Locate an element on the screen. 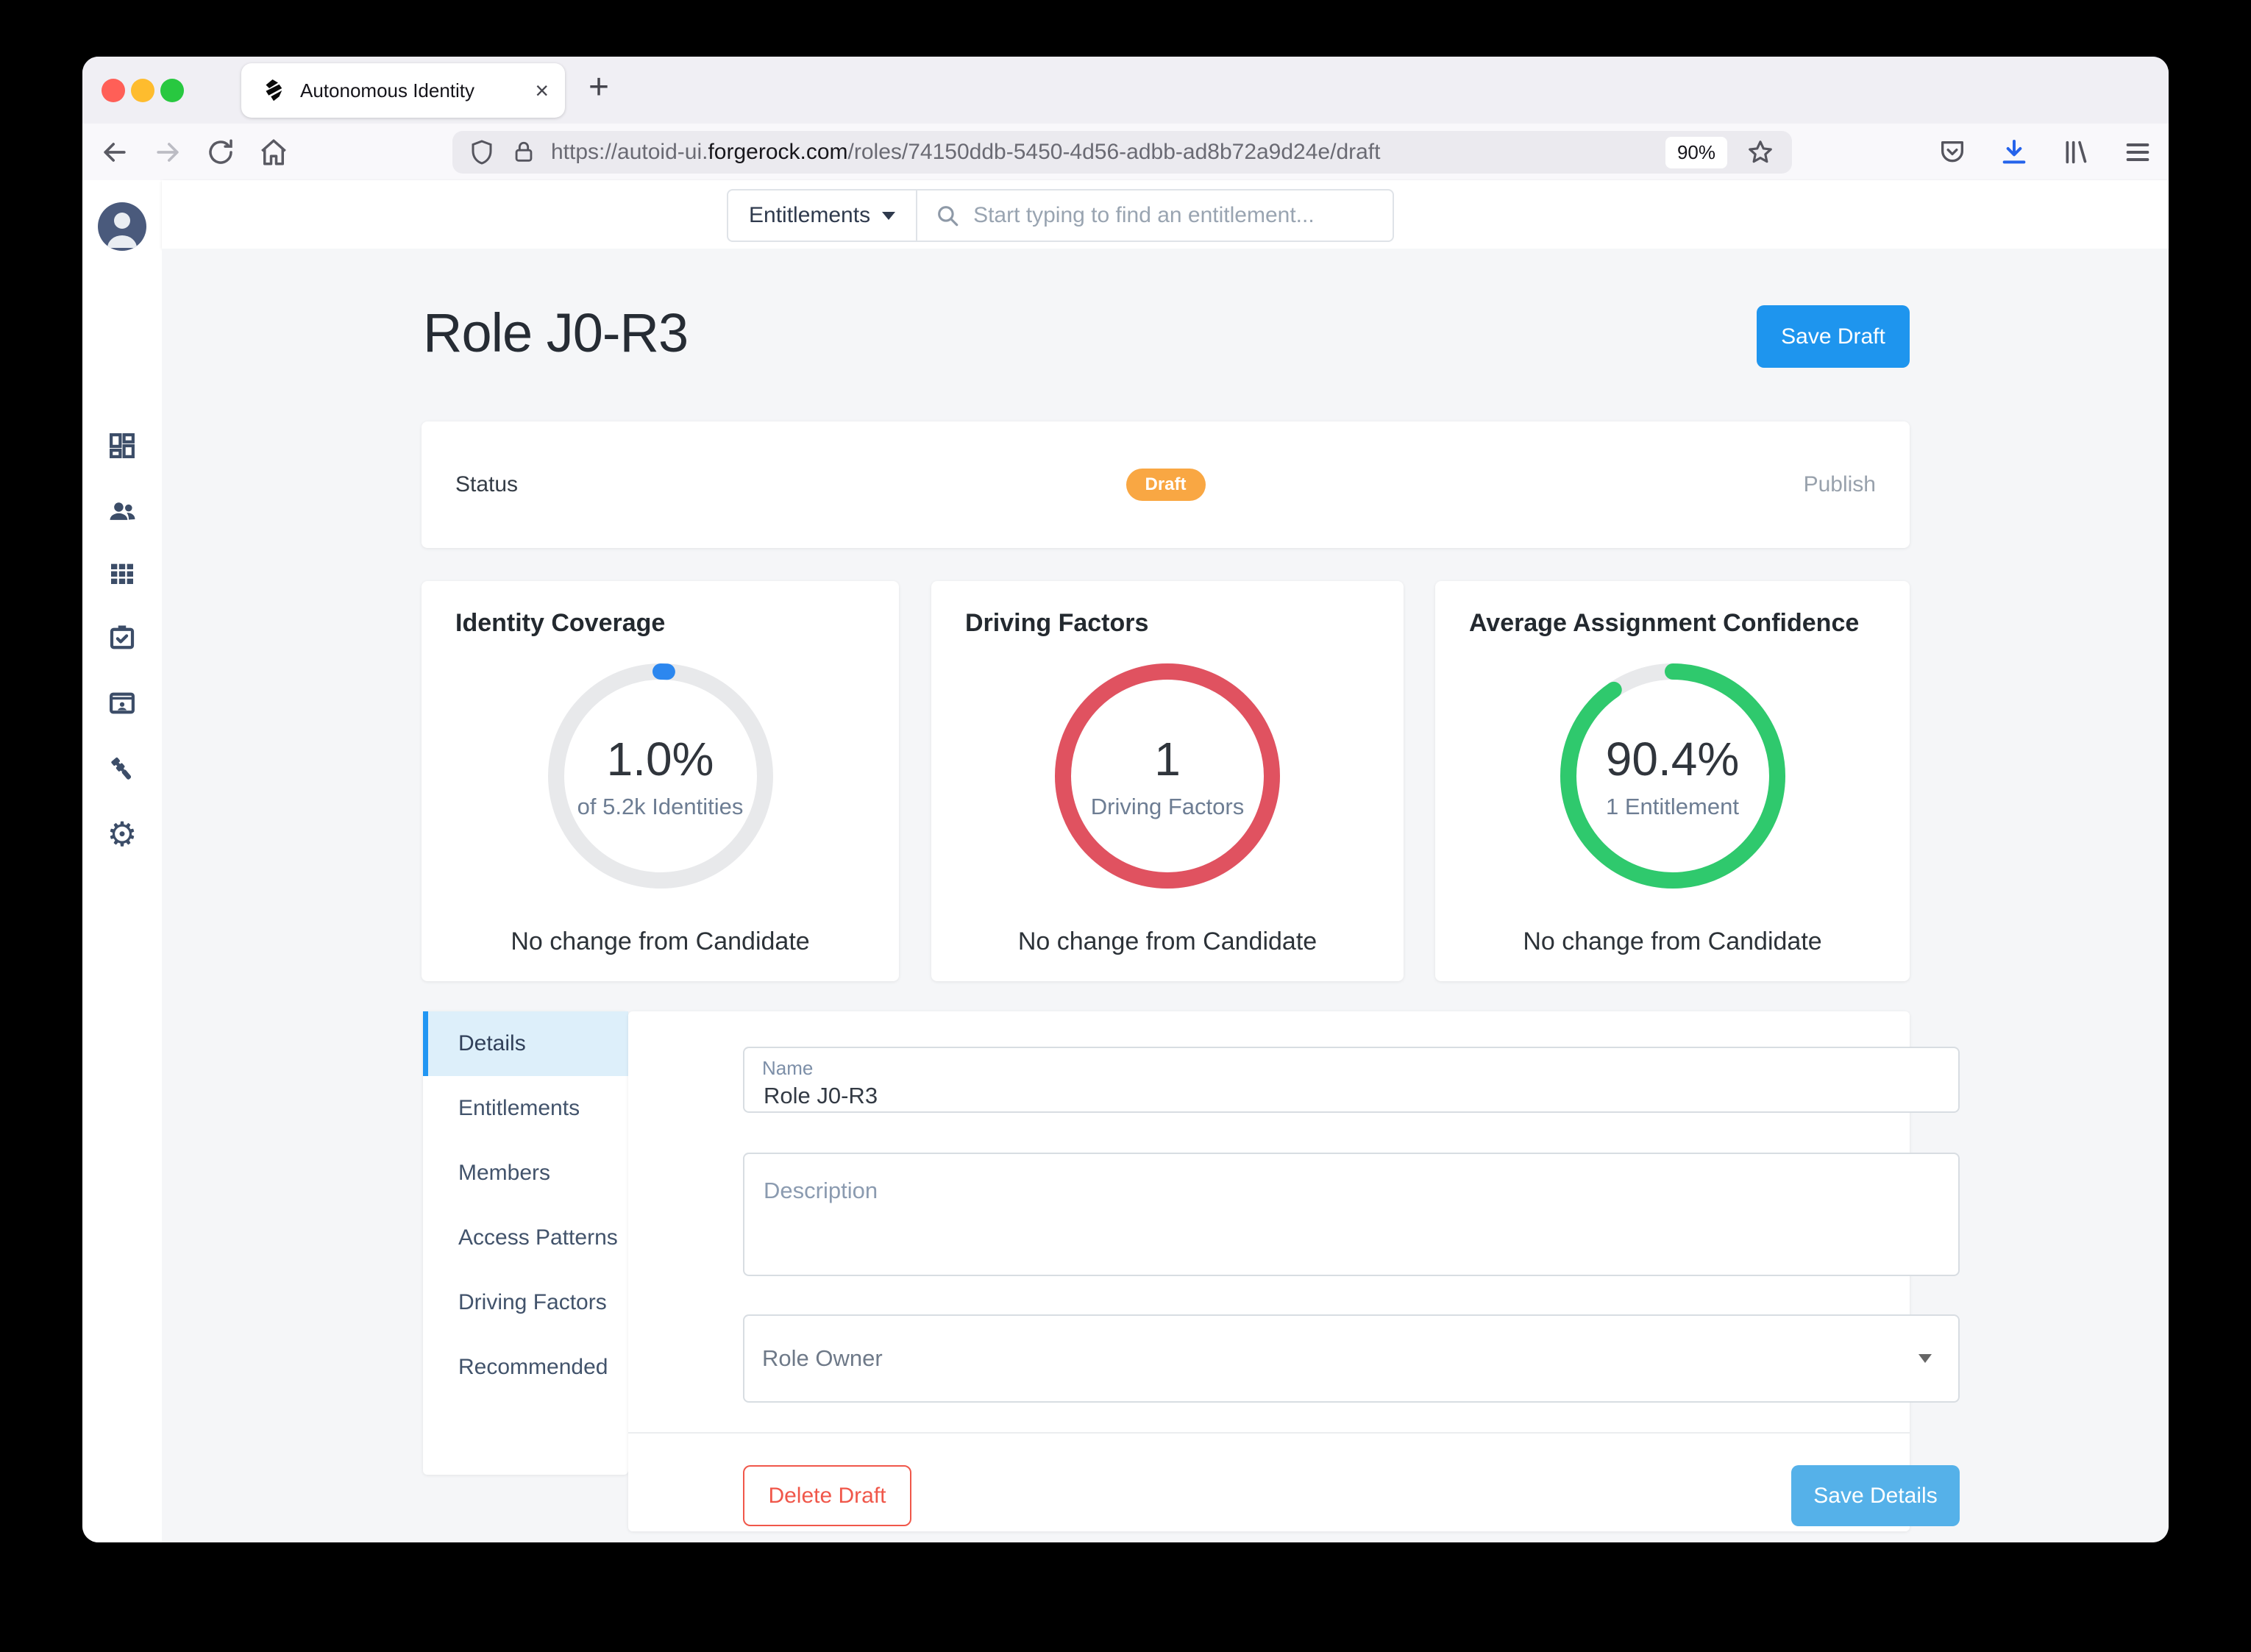 This screenshot has width=2251, height=1652. traffic-light-zoom is located at coordinates (172, 91).